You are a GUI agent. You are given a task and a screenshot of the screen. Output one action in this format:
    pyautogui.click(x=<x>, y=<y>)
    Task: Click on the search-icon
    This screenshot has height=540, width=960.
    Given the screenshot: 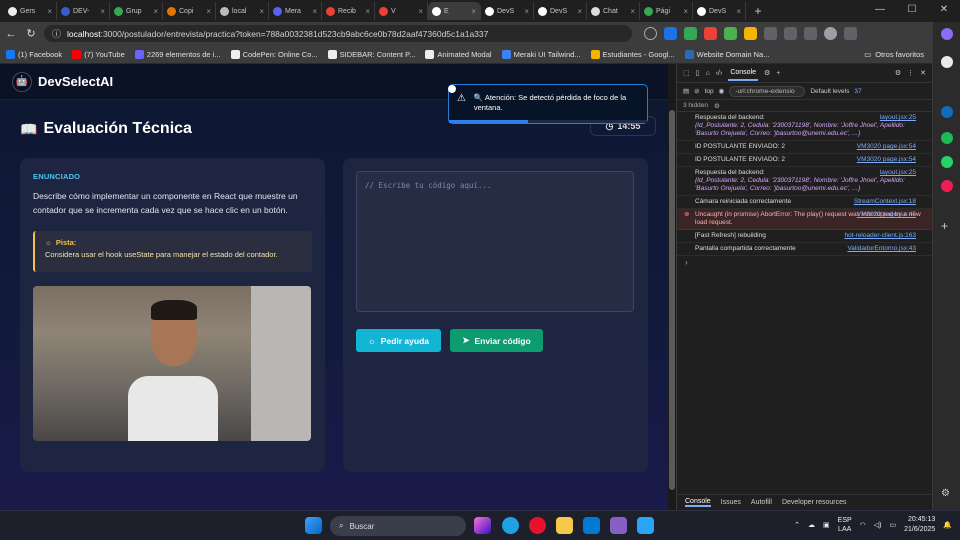 What is the action you would take?
    pyautogui.click(x=947, y=62)
    